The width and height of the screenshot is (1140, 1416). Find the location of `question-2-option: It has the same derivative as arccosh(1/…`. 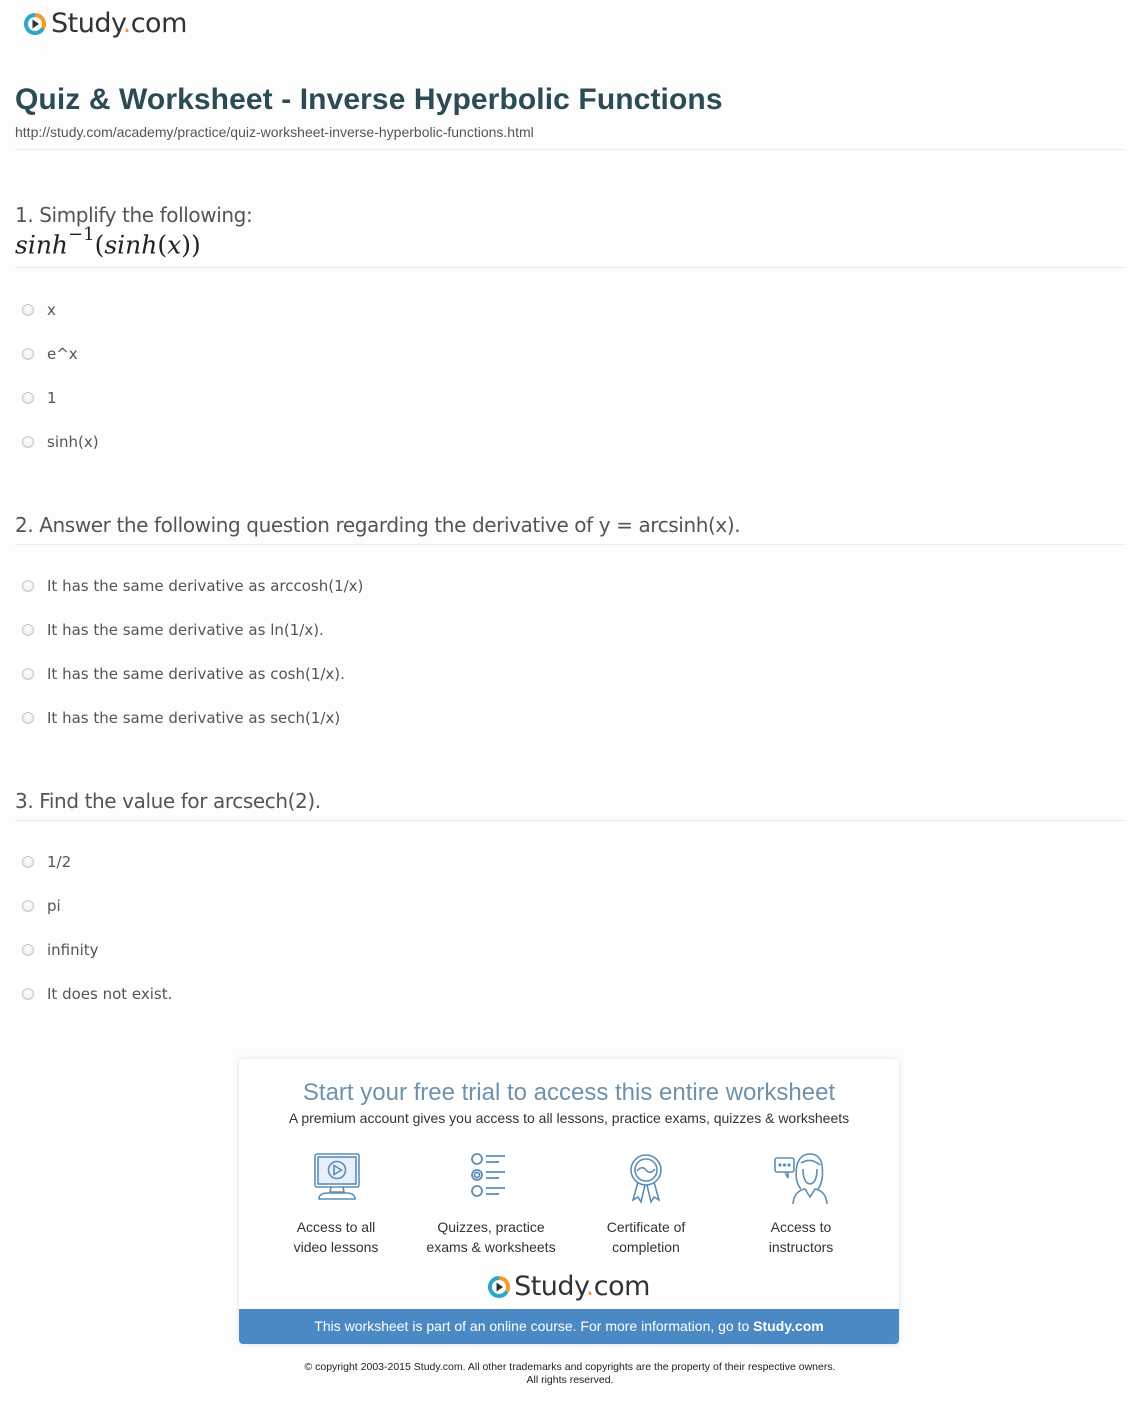

question-2-option: It has the same derivative as arccosh(1/… is located at coordinates (192, 586).